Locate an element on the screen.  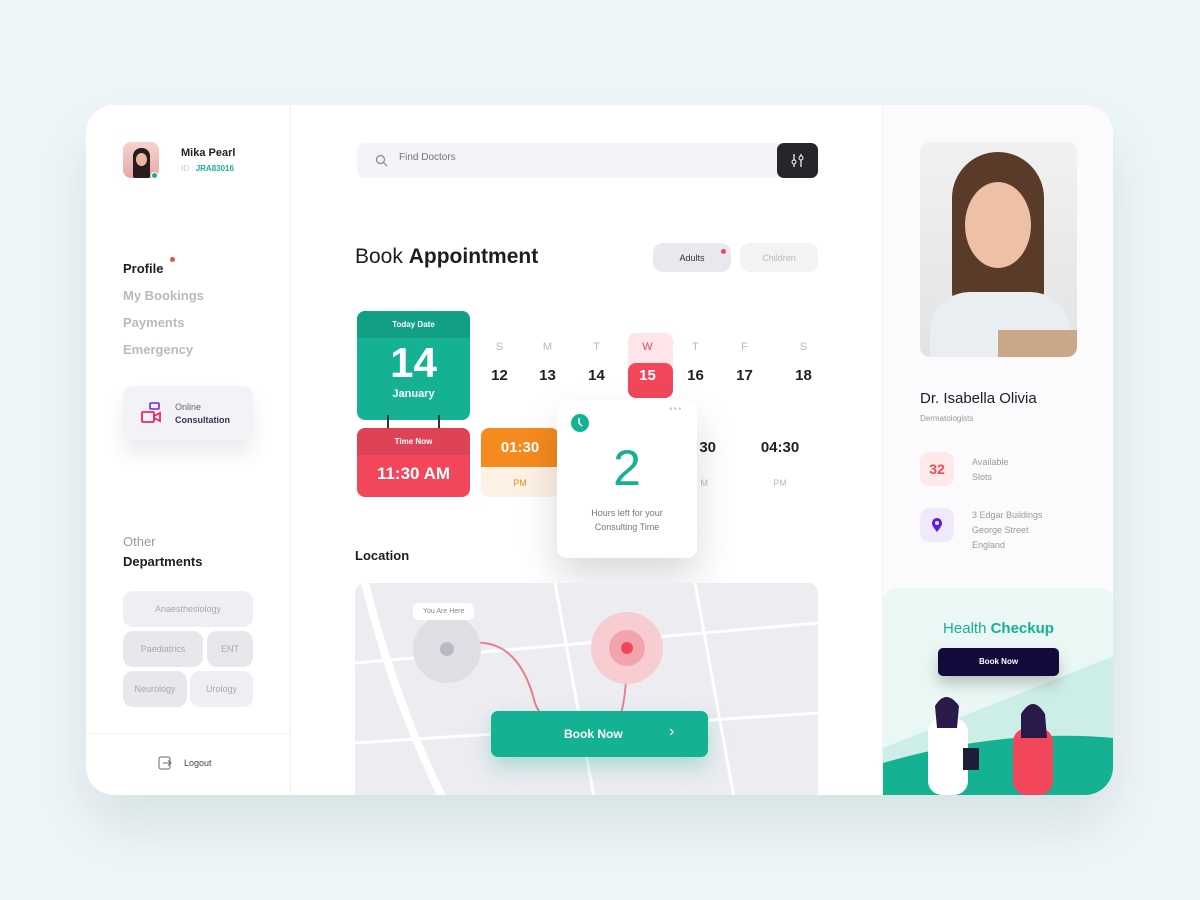
day-number: 15 is located at coordinates (647, 375).